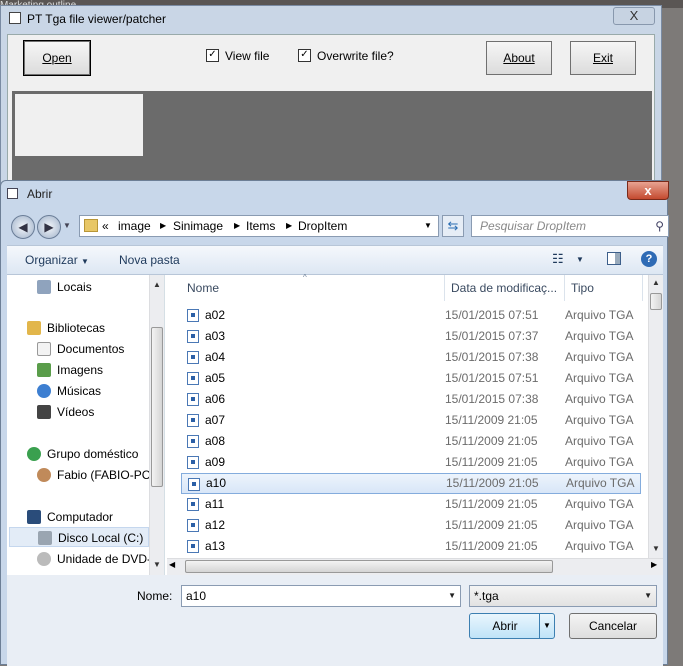  What do you see at coordinates (49, 227) in the screenshot?
I see `forward-button: ▶` at bounding box center [49, 227].